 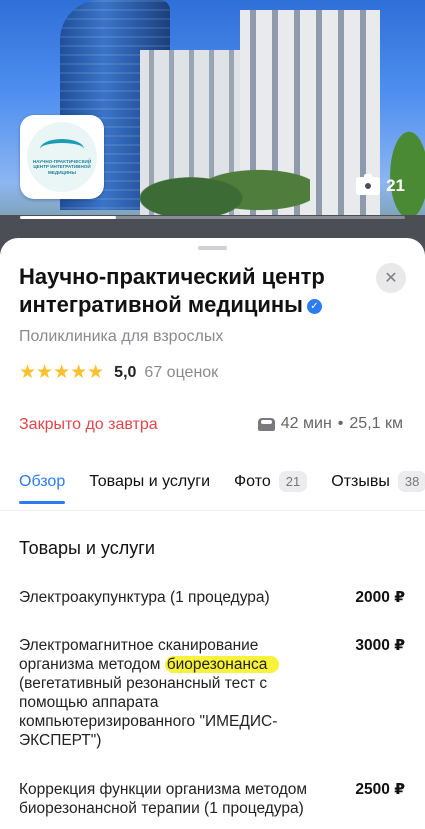 What do you see at coordinates (378, 481) in the screenshot?
I see `tab-reviews: Отзывы 38` at bounding box center [378, 481].